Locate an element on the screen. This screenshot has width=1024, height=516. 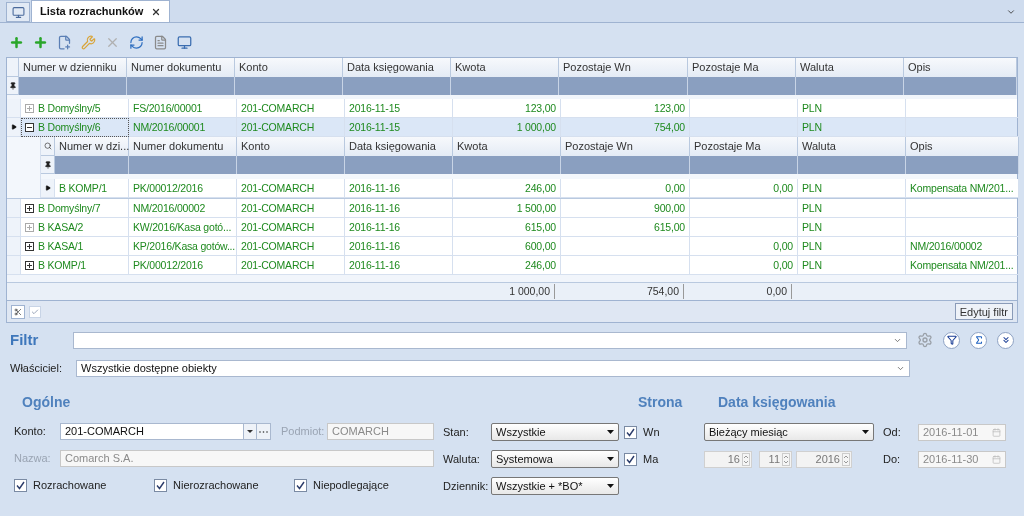
refresh-icon is located at coordinates (136, 42).